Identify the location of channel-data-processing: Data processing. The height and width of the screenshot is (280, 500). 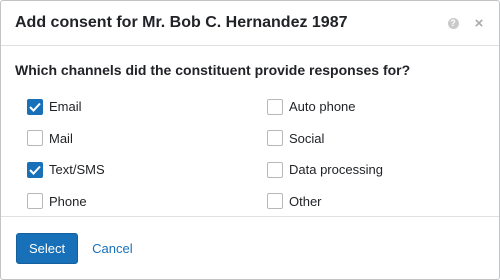
(376, 170).